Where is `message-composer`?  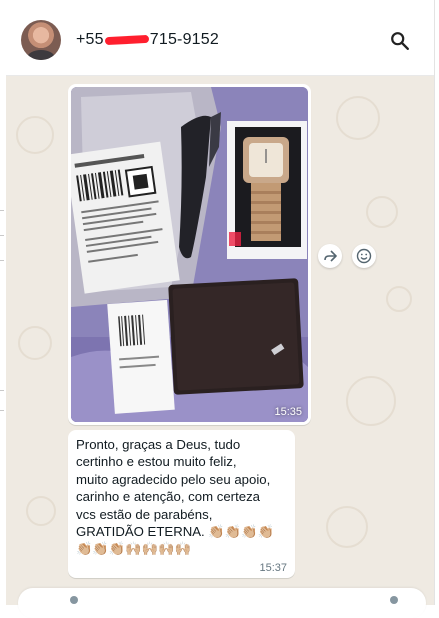 message-composer is located at coordinates (222, 603).